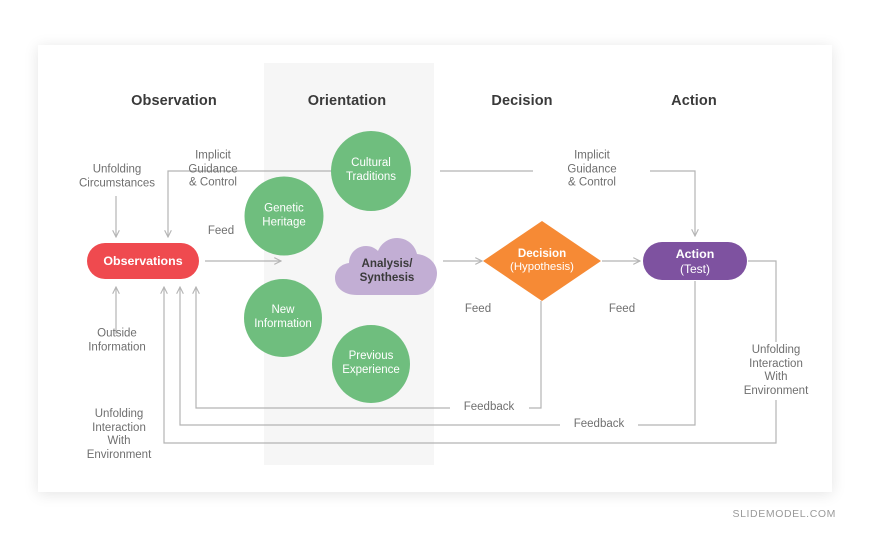 This screenshot has height=539, width=870. Describe the element at coordinates (371, 364) in the screenshot. I see `node-previous-experience: Previous Experience` at that location.